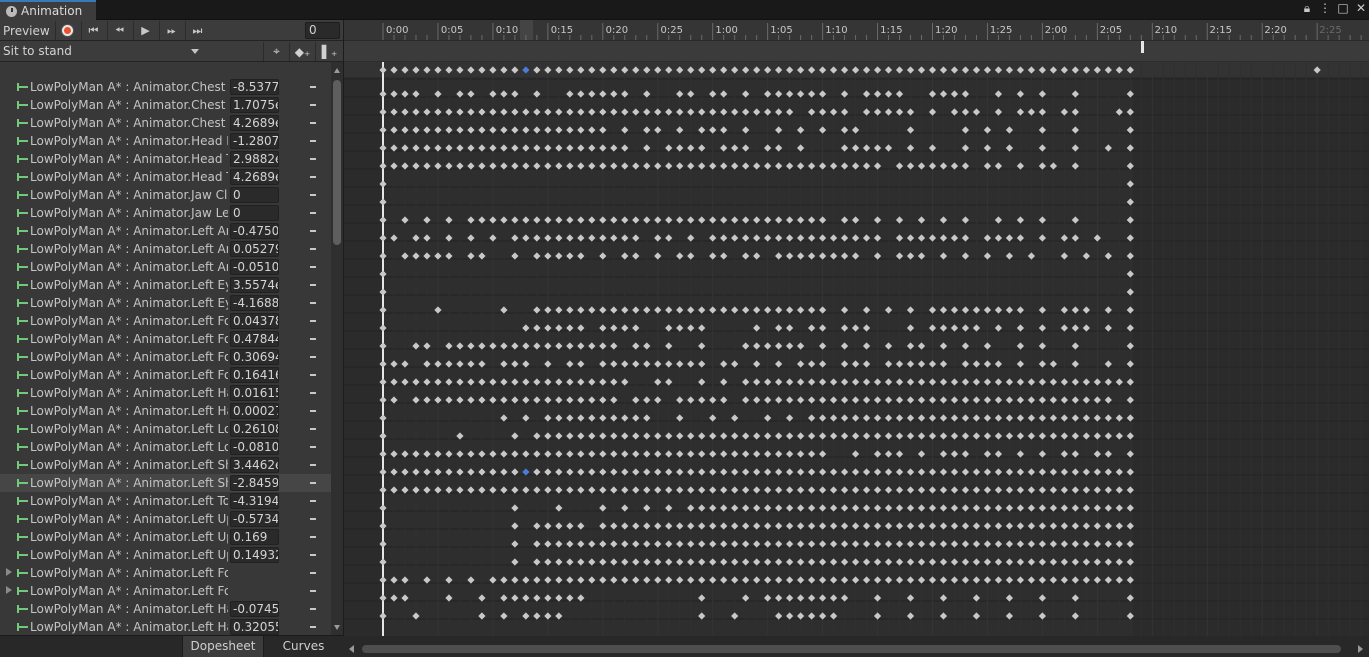 The height and width of the screenshot is (657, 1369). Describe the element at coordinates (1325, 8) in the screenshot. I see `more-menu-icon: ⋮` at that location.